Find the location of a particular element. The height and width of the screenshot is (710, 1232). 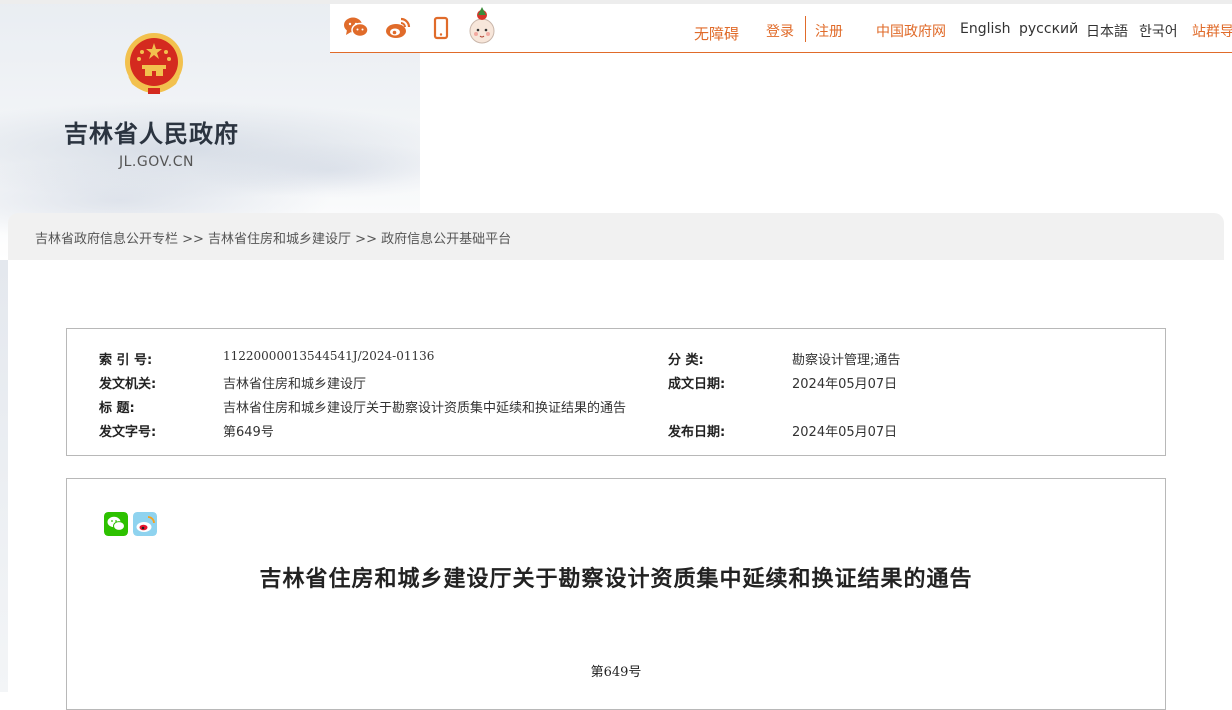

breadcrumb: 吉林省政府信息公开专栏 >> 吉林省住房和城乡建设厅 >> 政府信息公开基础平台 is located at coordinates (273, 237).